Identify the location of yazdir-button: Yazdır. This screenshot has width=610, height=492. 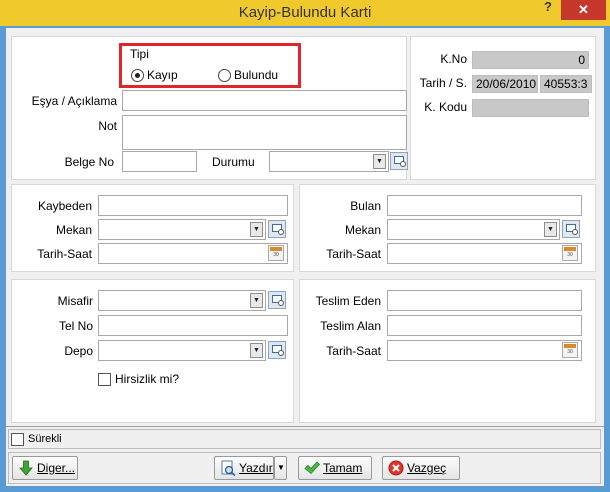
(244, 468).